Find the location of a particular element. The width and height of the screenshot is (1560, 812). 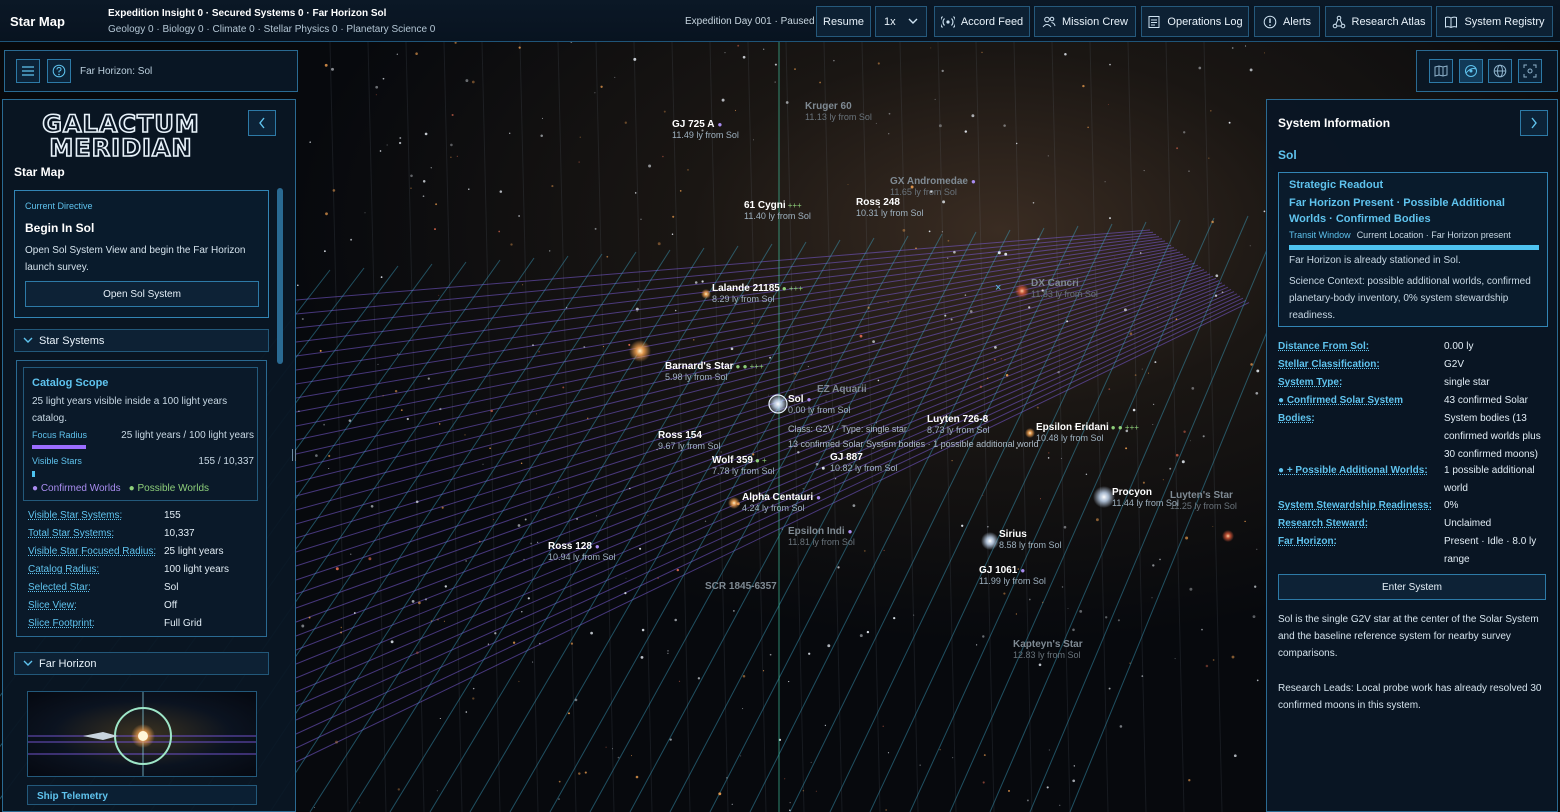

detail-key: Stellar Classification: is located at coordinates (1360, 365).